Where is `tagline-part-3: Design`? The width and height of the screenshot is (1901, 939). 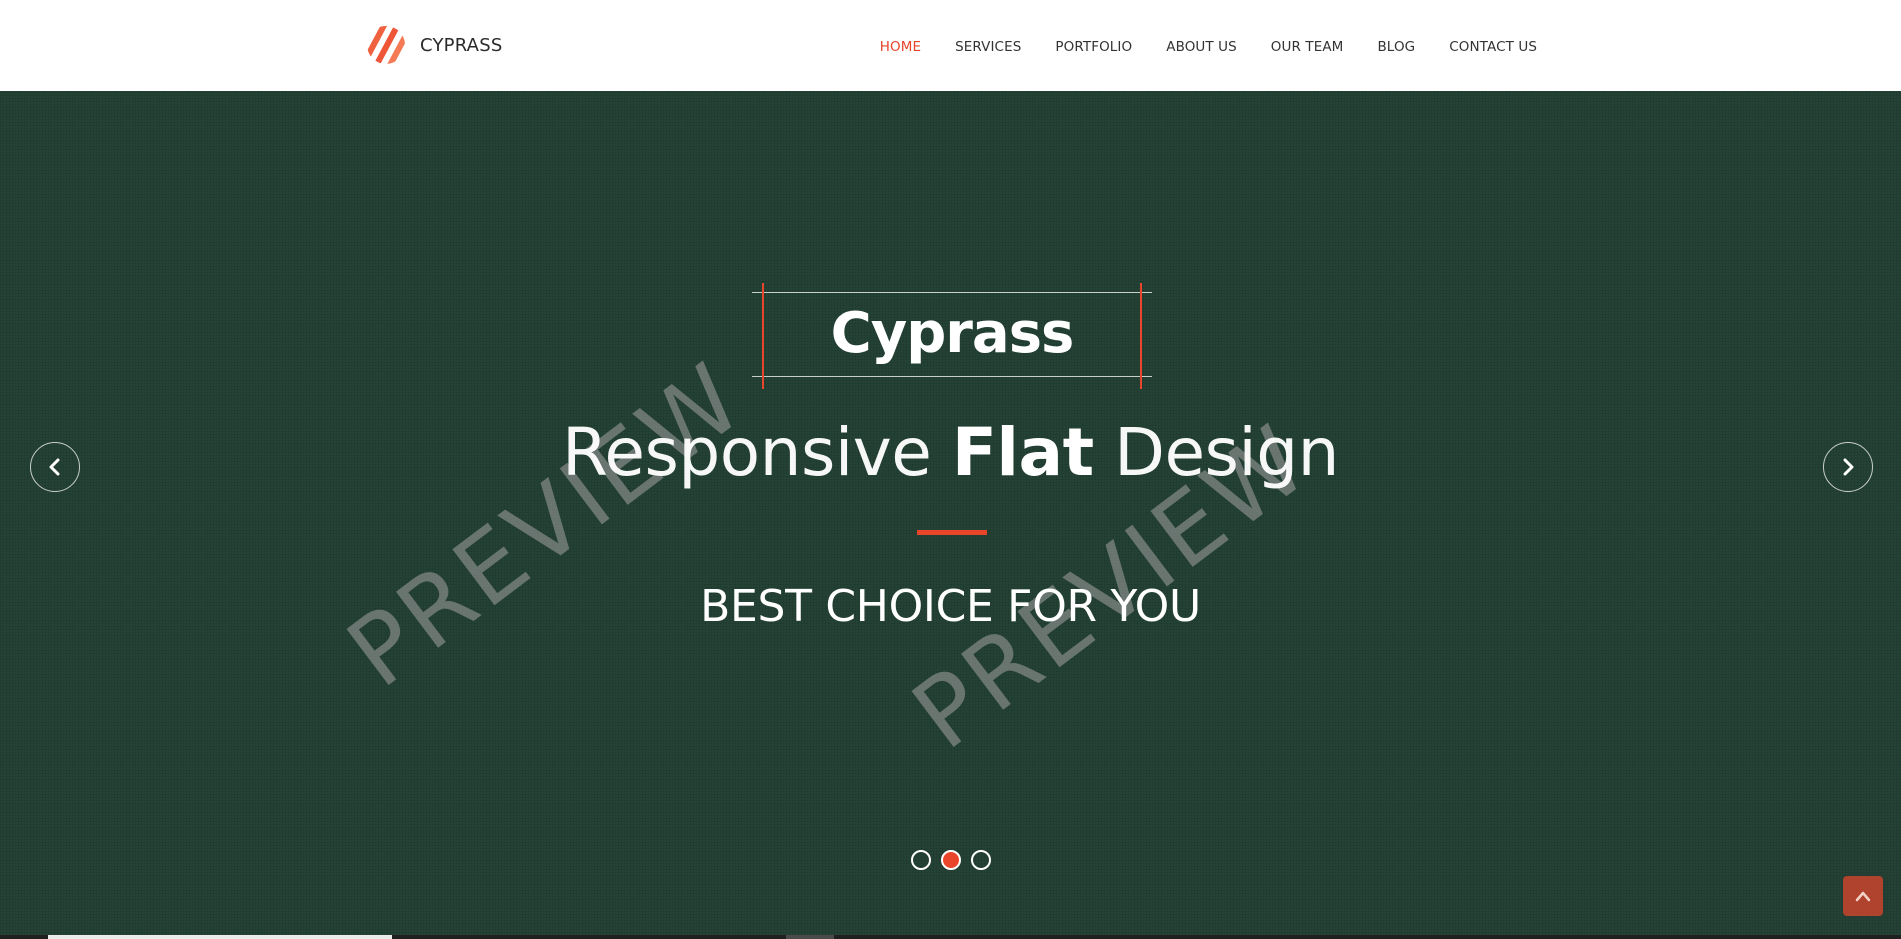
tagline-part-3: Design is located at coordinates (1216, 452).